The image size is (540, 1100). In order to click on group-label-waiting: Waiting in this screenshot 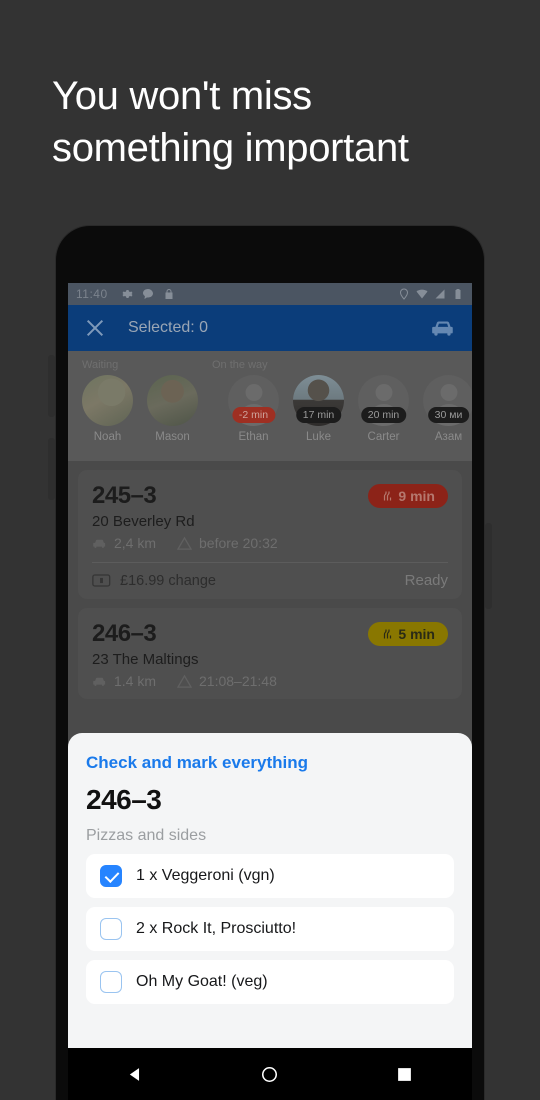, I will do `click(100, 365)`.